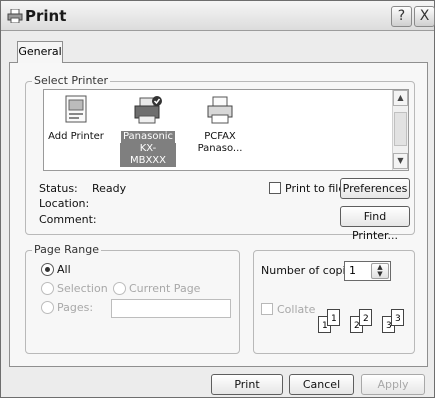  Describe the element at coordinates (267, 309) in the screenshot. I see `collate-checkbox` at that location.